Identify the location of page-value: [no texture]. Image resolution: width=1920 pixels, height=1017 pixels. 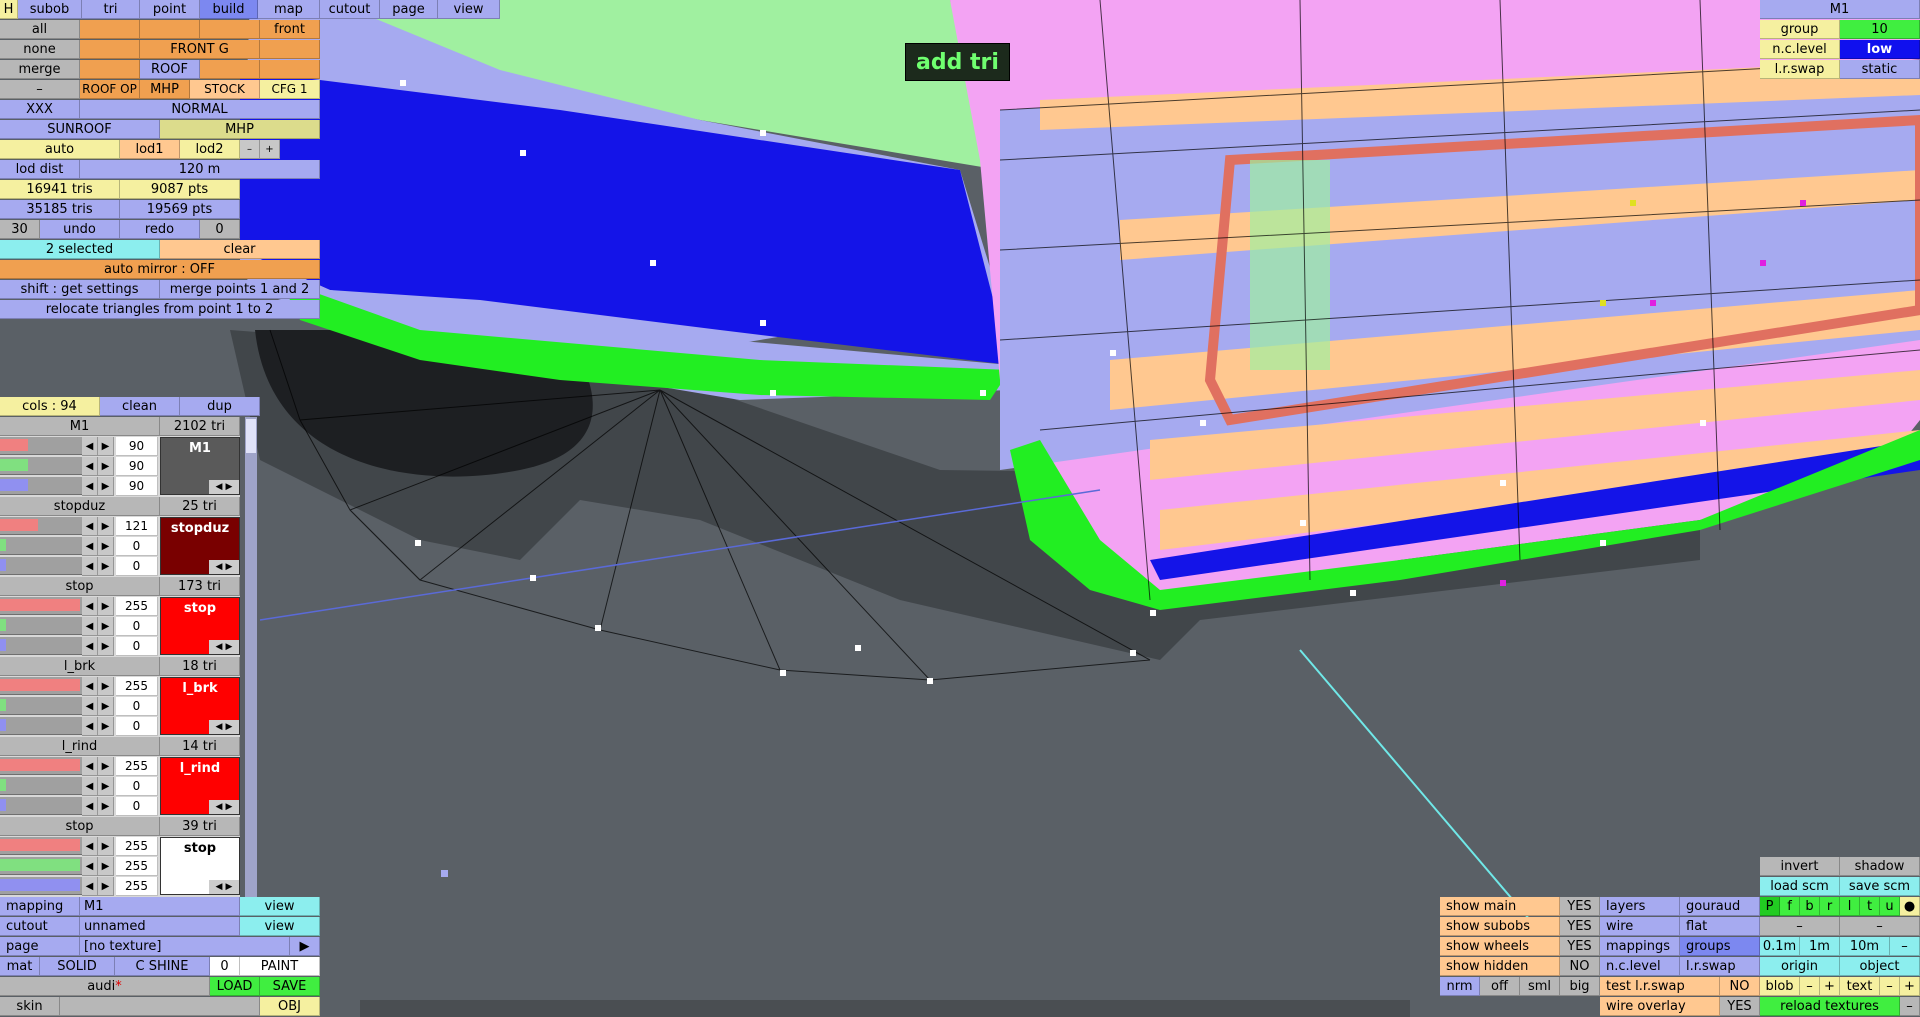
(185, 946).